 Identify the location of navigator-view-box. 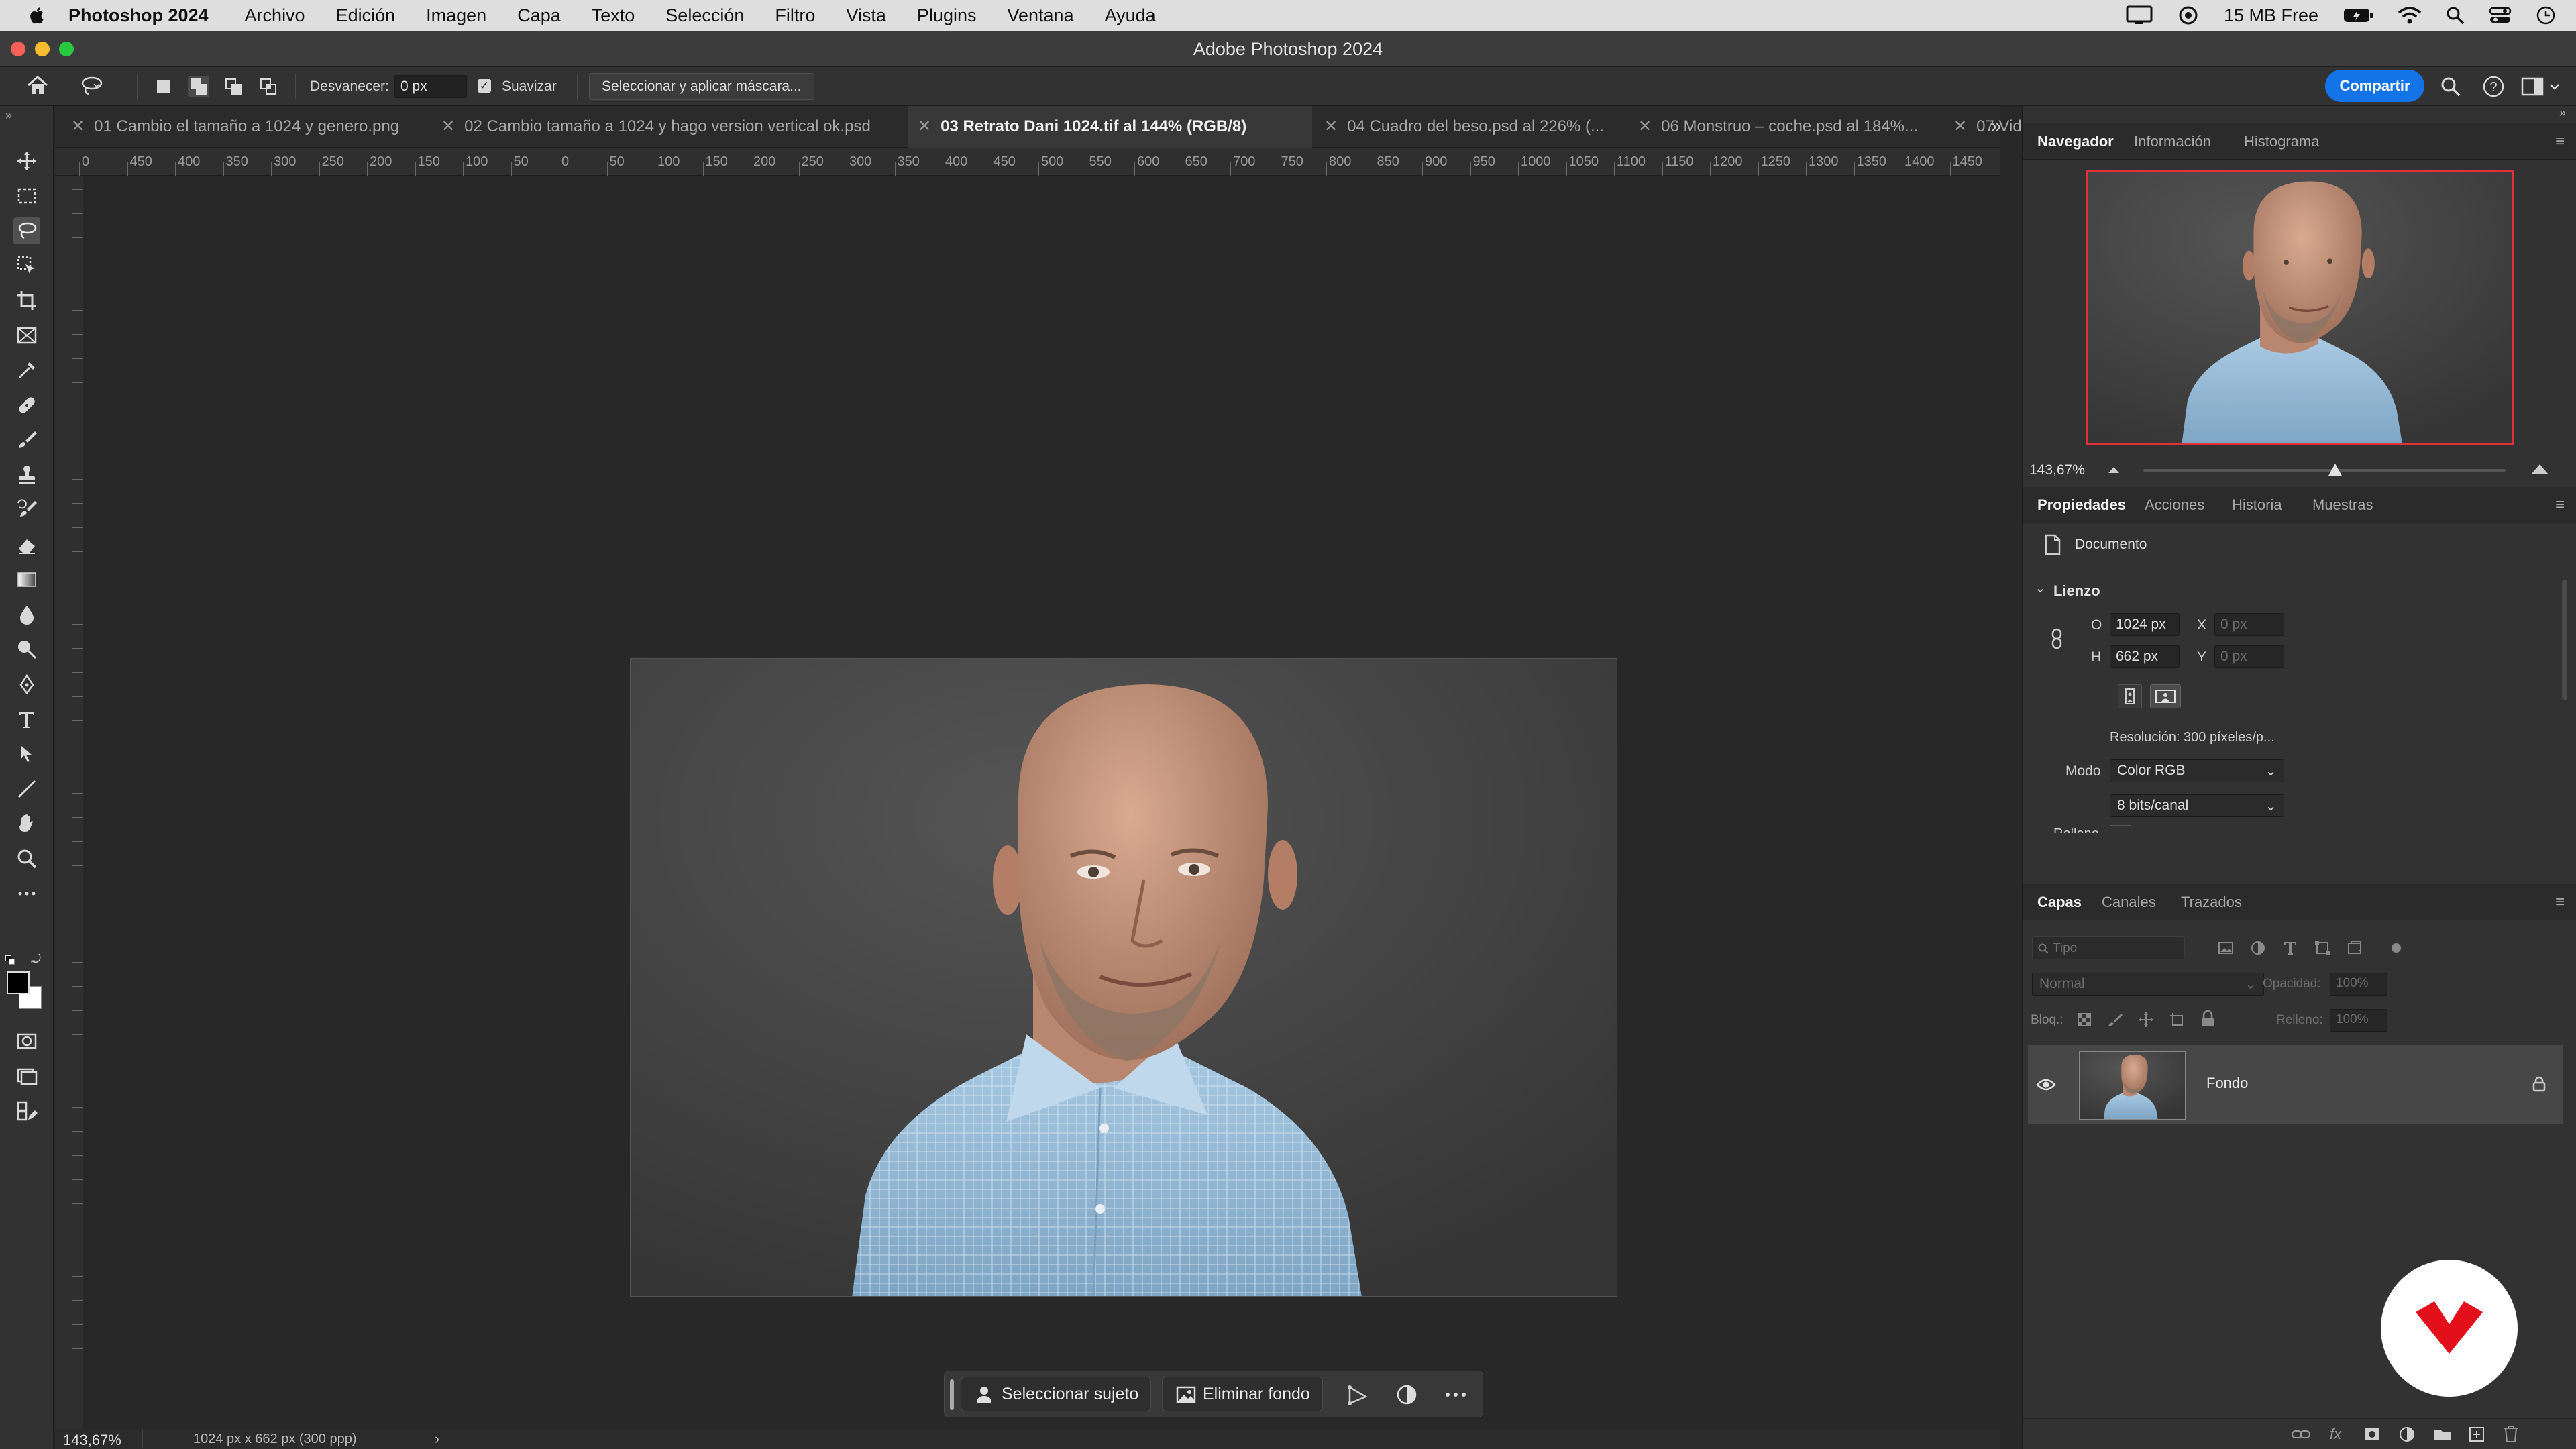
(2300, 307).